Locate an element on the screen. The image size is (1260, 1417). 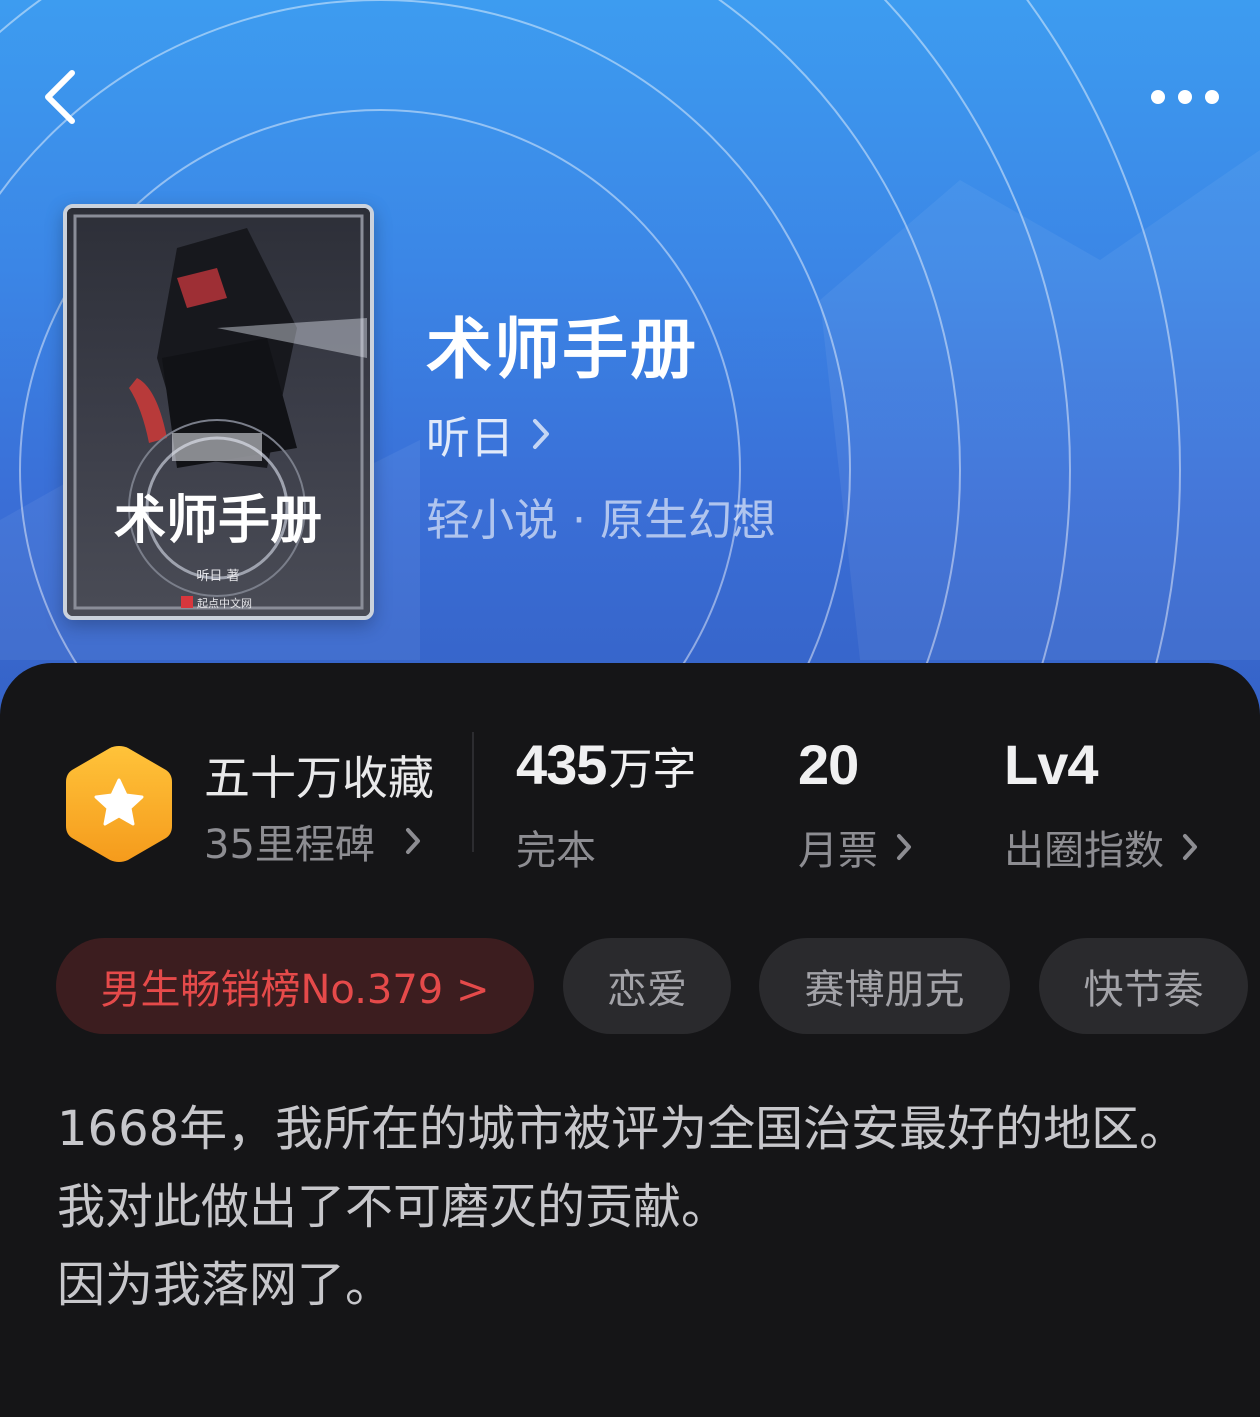
monthly-votes-label: 月票 is located at coordinates (838, 851).